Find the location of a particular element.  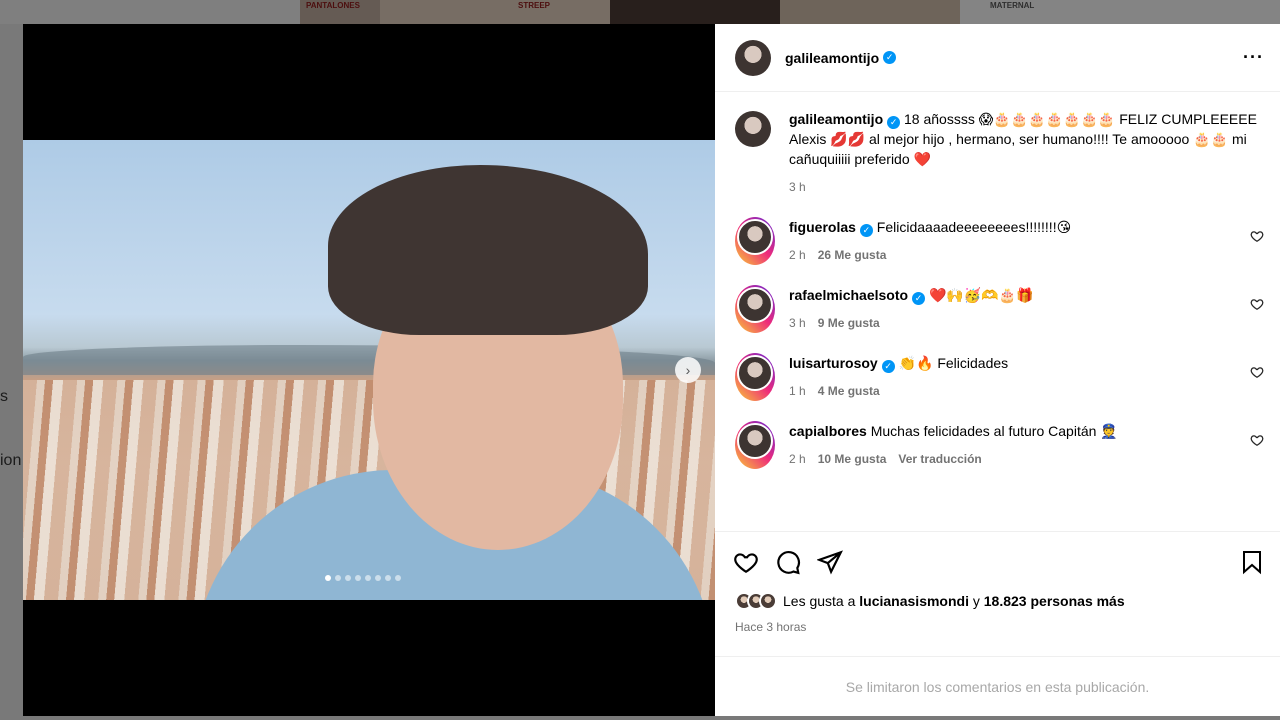

more-options-icon: ··· is located at coordinates (1253, 57).